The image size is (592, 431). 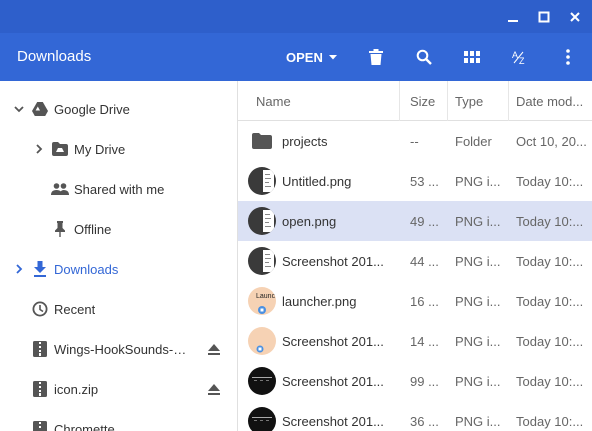 What do you see at coordinates (513, 17) in the screenshot?
I see `minimize-button` at bounding box center [513, 17].